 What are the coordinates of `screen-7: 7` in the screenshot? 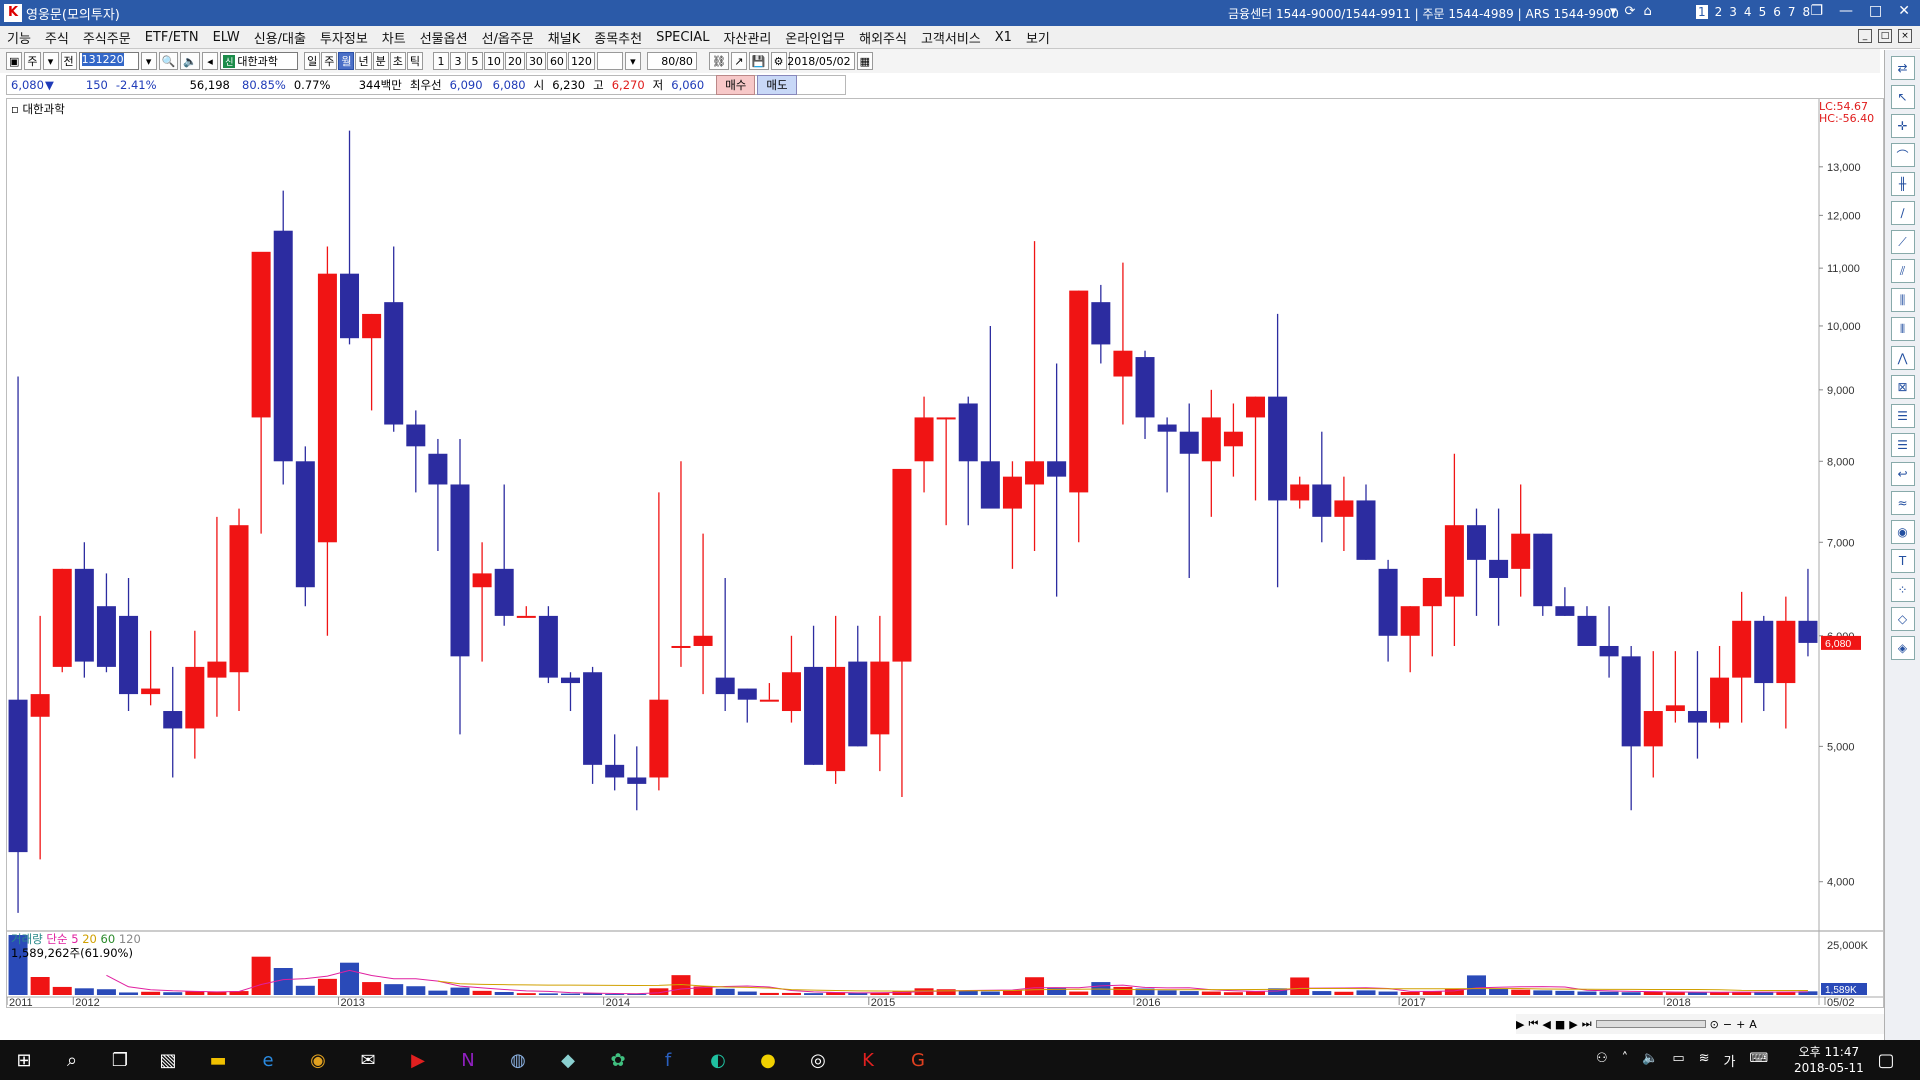 It's located at (1792, 12).